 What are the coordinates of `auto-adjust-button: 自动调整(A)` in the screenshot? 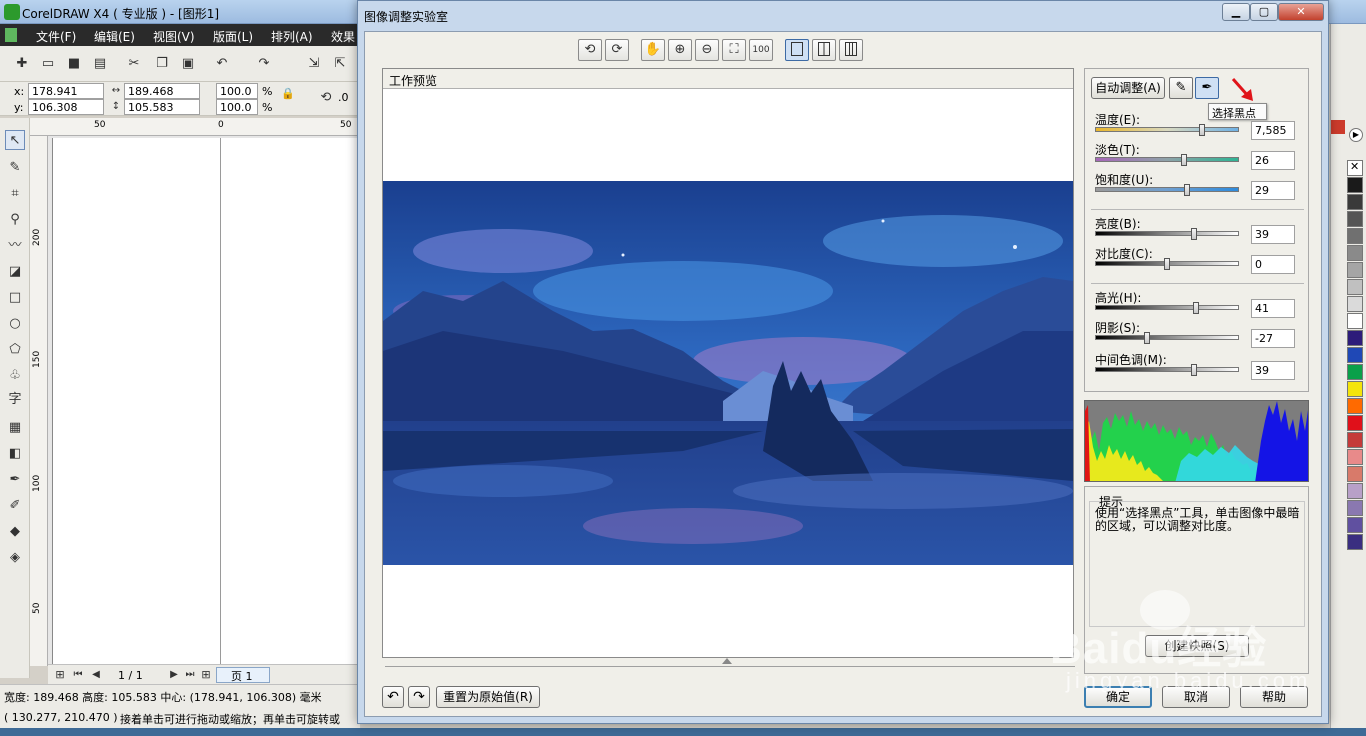 It's located at (1128, 88).